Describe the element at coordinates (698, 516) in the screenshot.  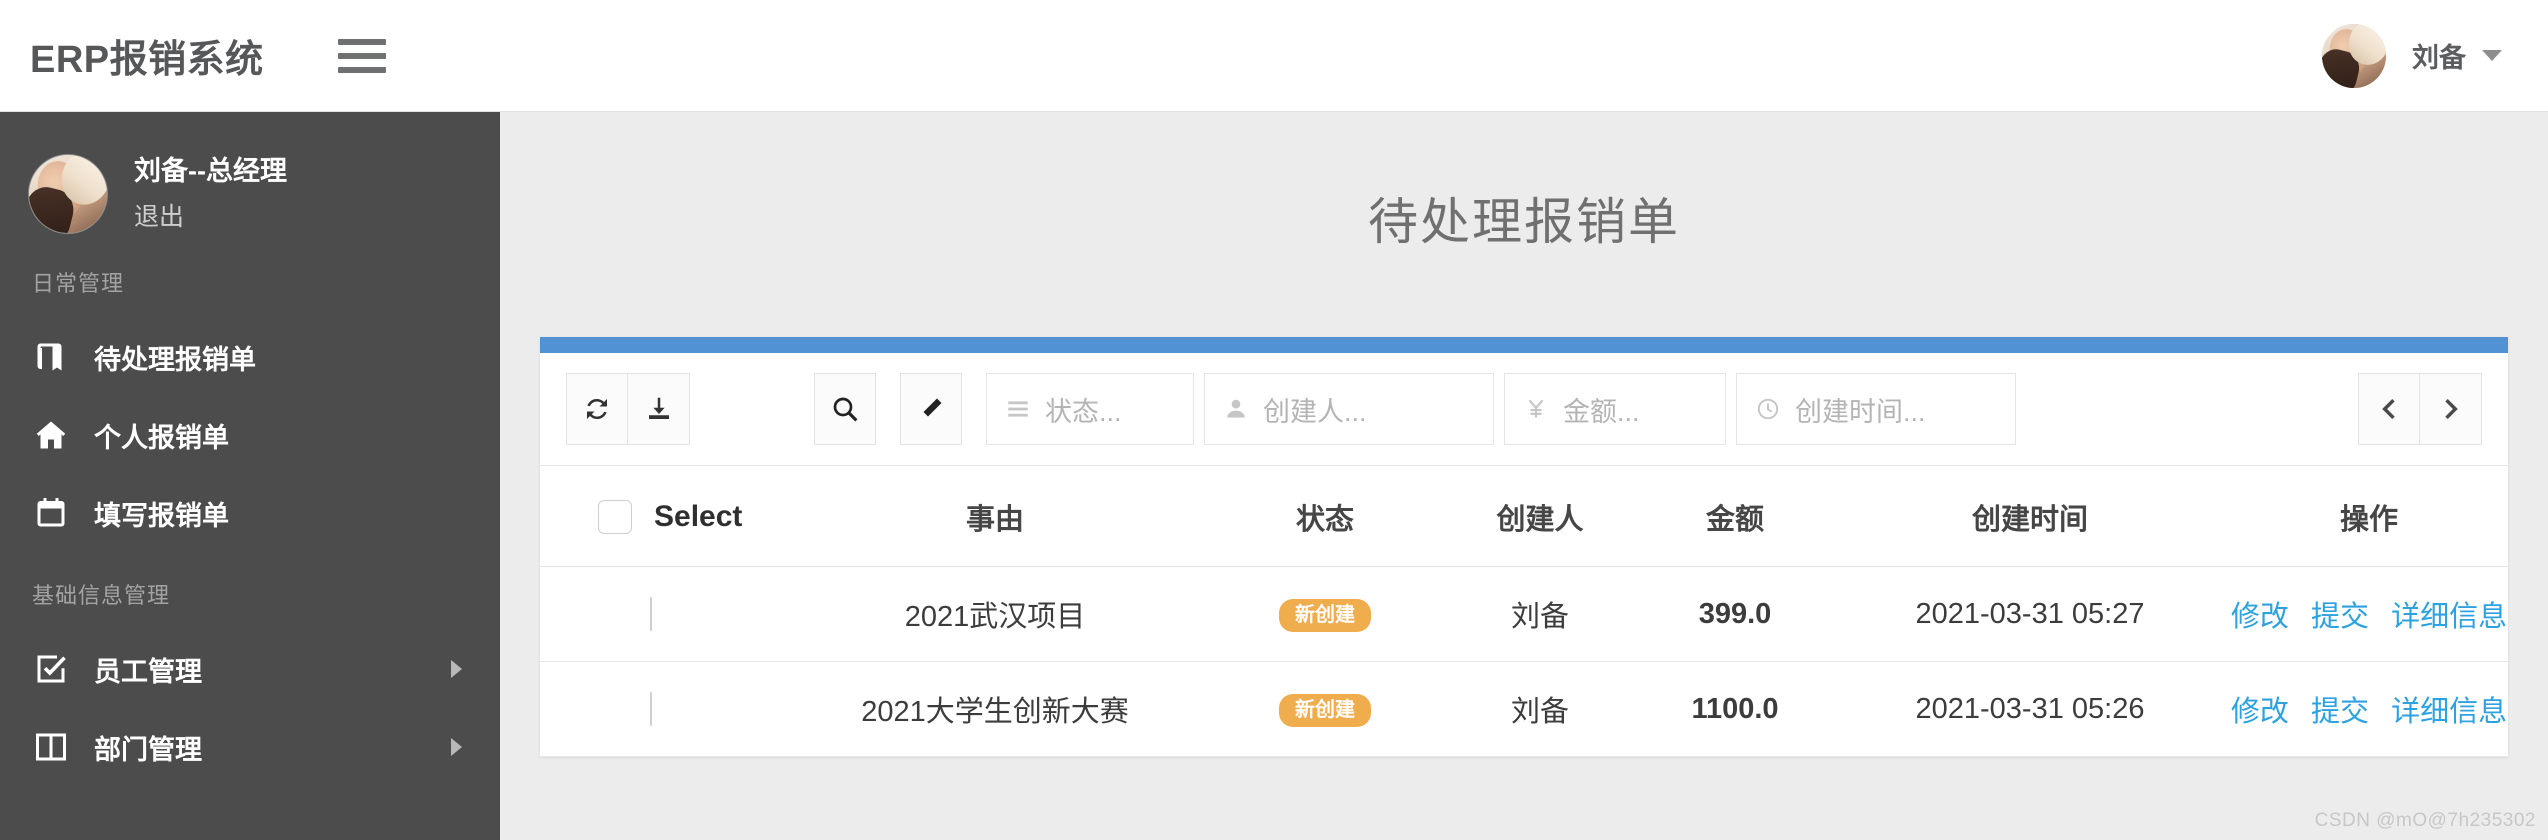
I see `table-header-select-label: Select` at that location.